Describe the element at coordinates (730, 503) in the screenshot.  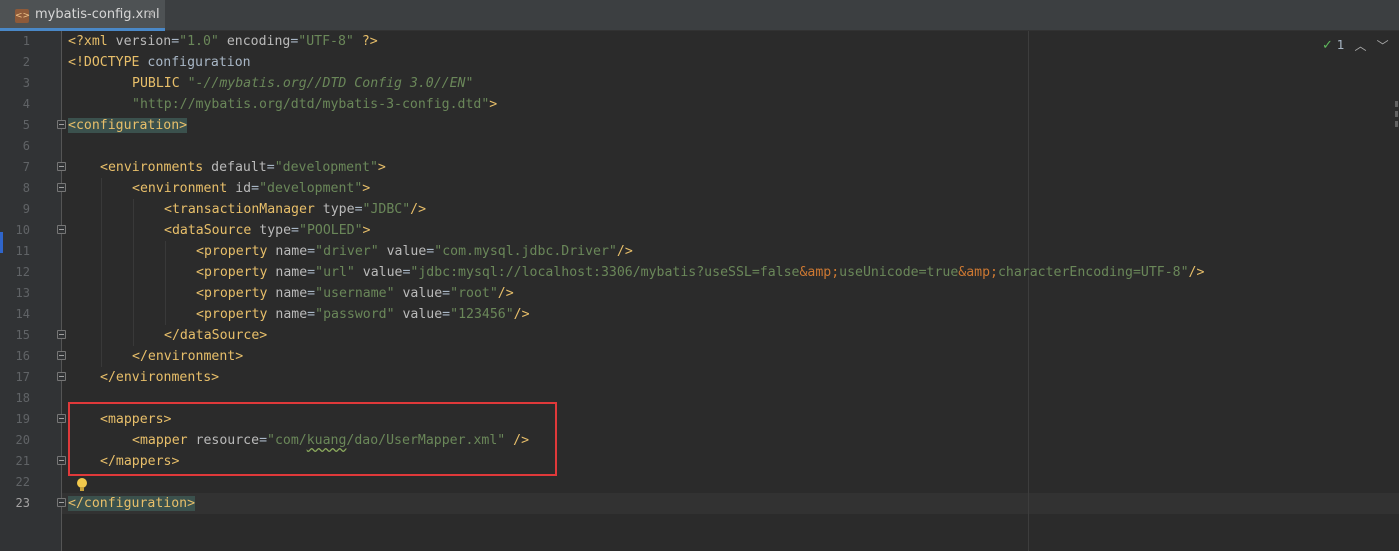
I see `current-line-highlight` at that location.